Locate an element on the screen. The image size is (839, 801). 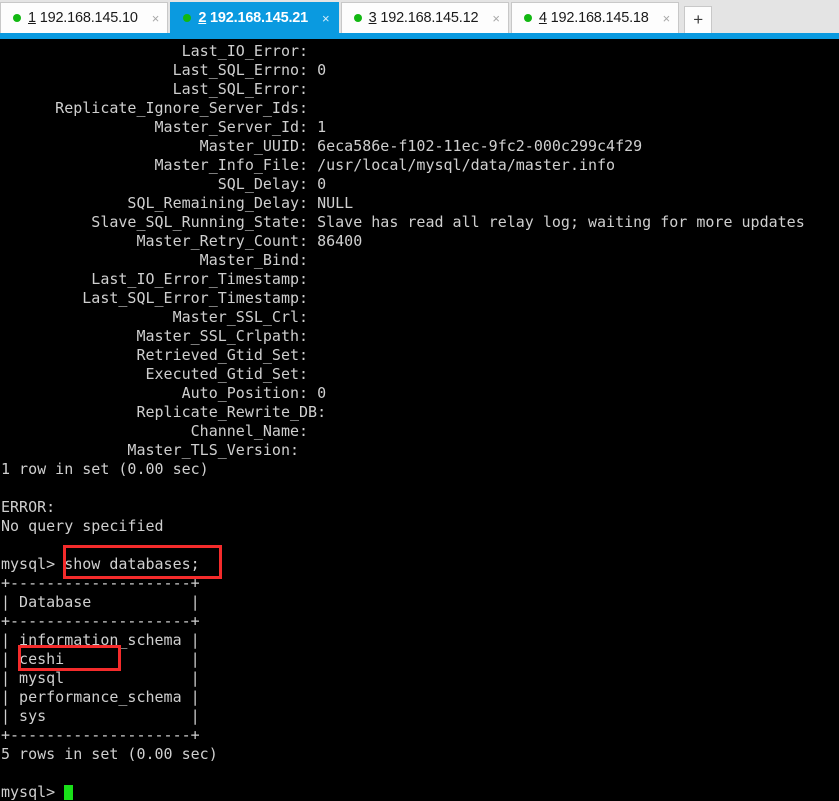
tab-bar-empty-area is located at coordinates (775, 17).